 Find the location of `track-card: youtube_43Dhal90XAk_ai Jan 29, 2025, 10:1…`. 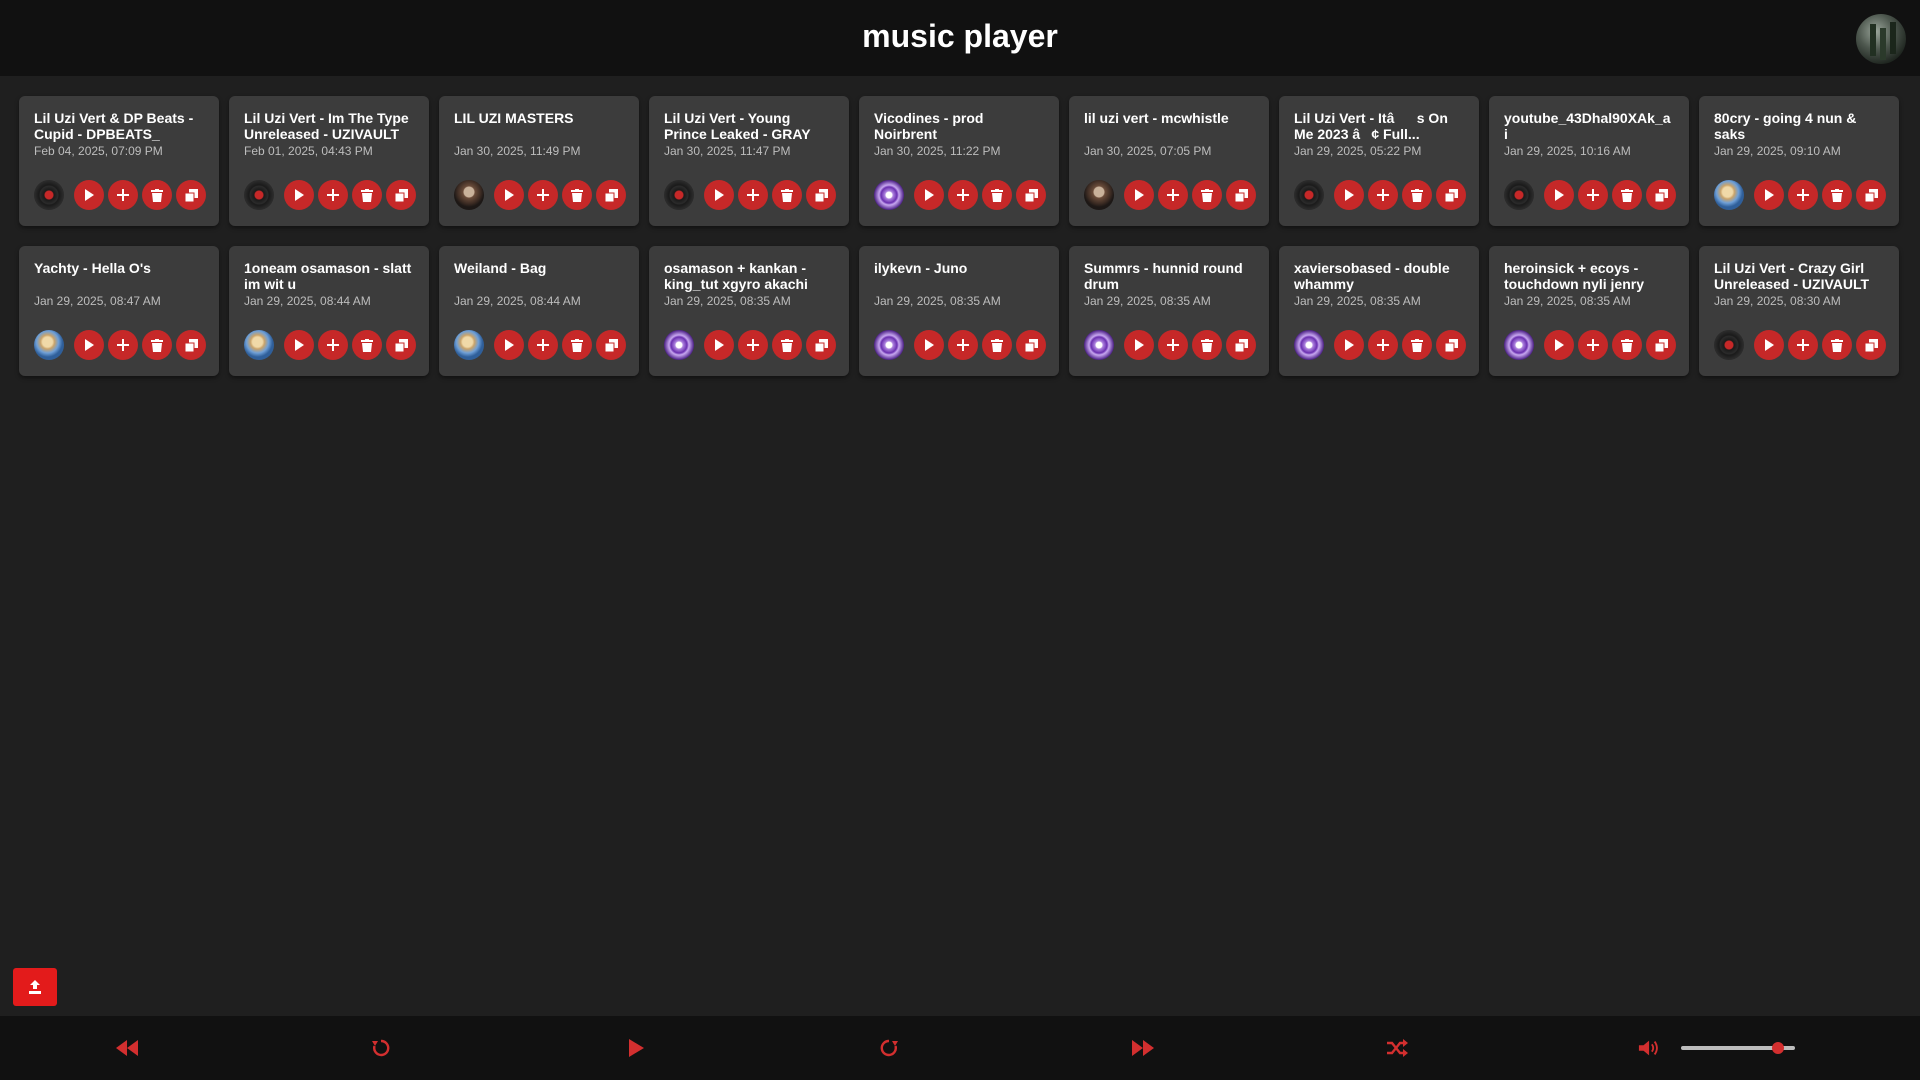

track-card: youtube_43Dhal90XAk_ai Jan 29, 2025, 10:1… is located at coordinates (1589, 161).